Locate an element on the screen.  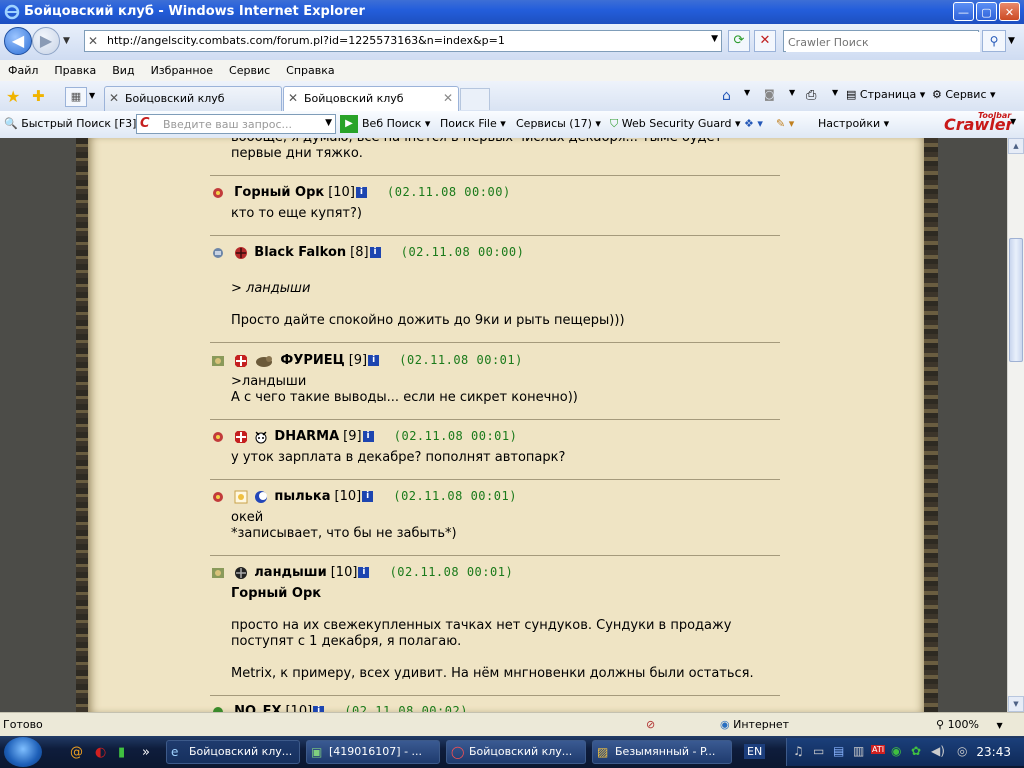
play-icon: ▶ is located at coordinates (349, 124).